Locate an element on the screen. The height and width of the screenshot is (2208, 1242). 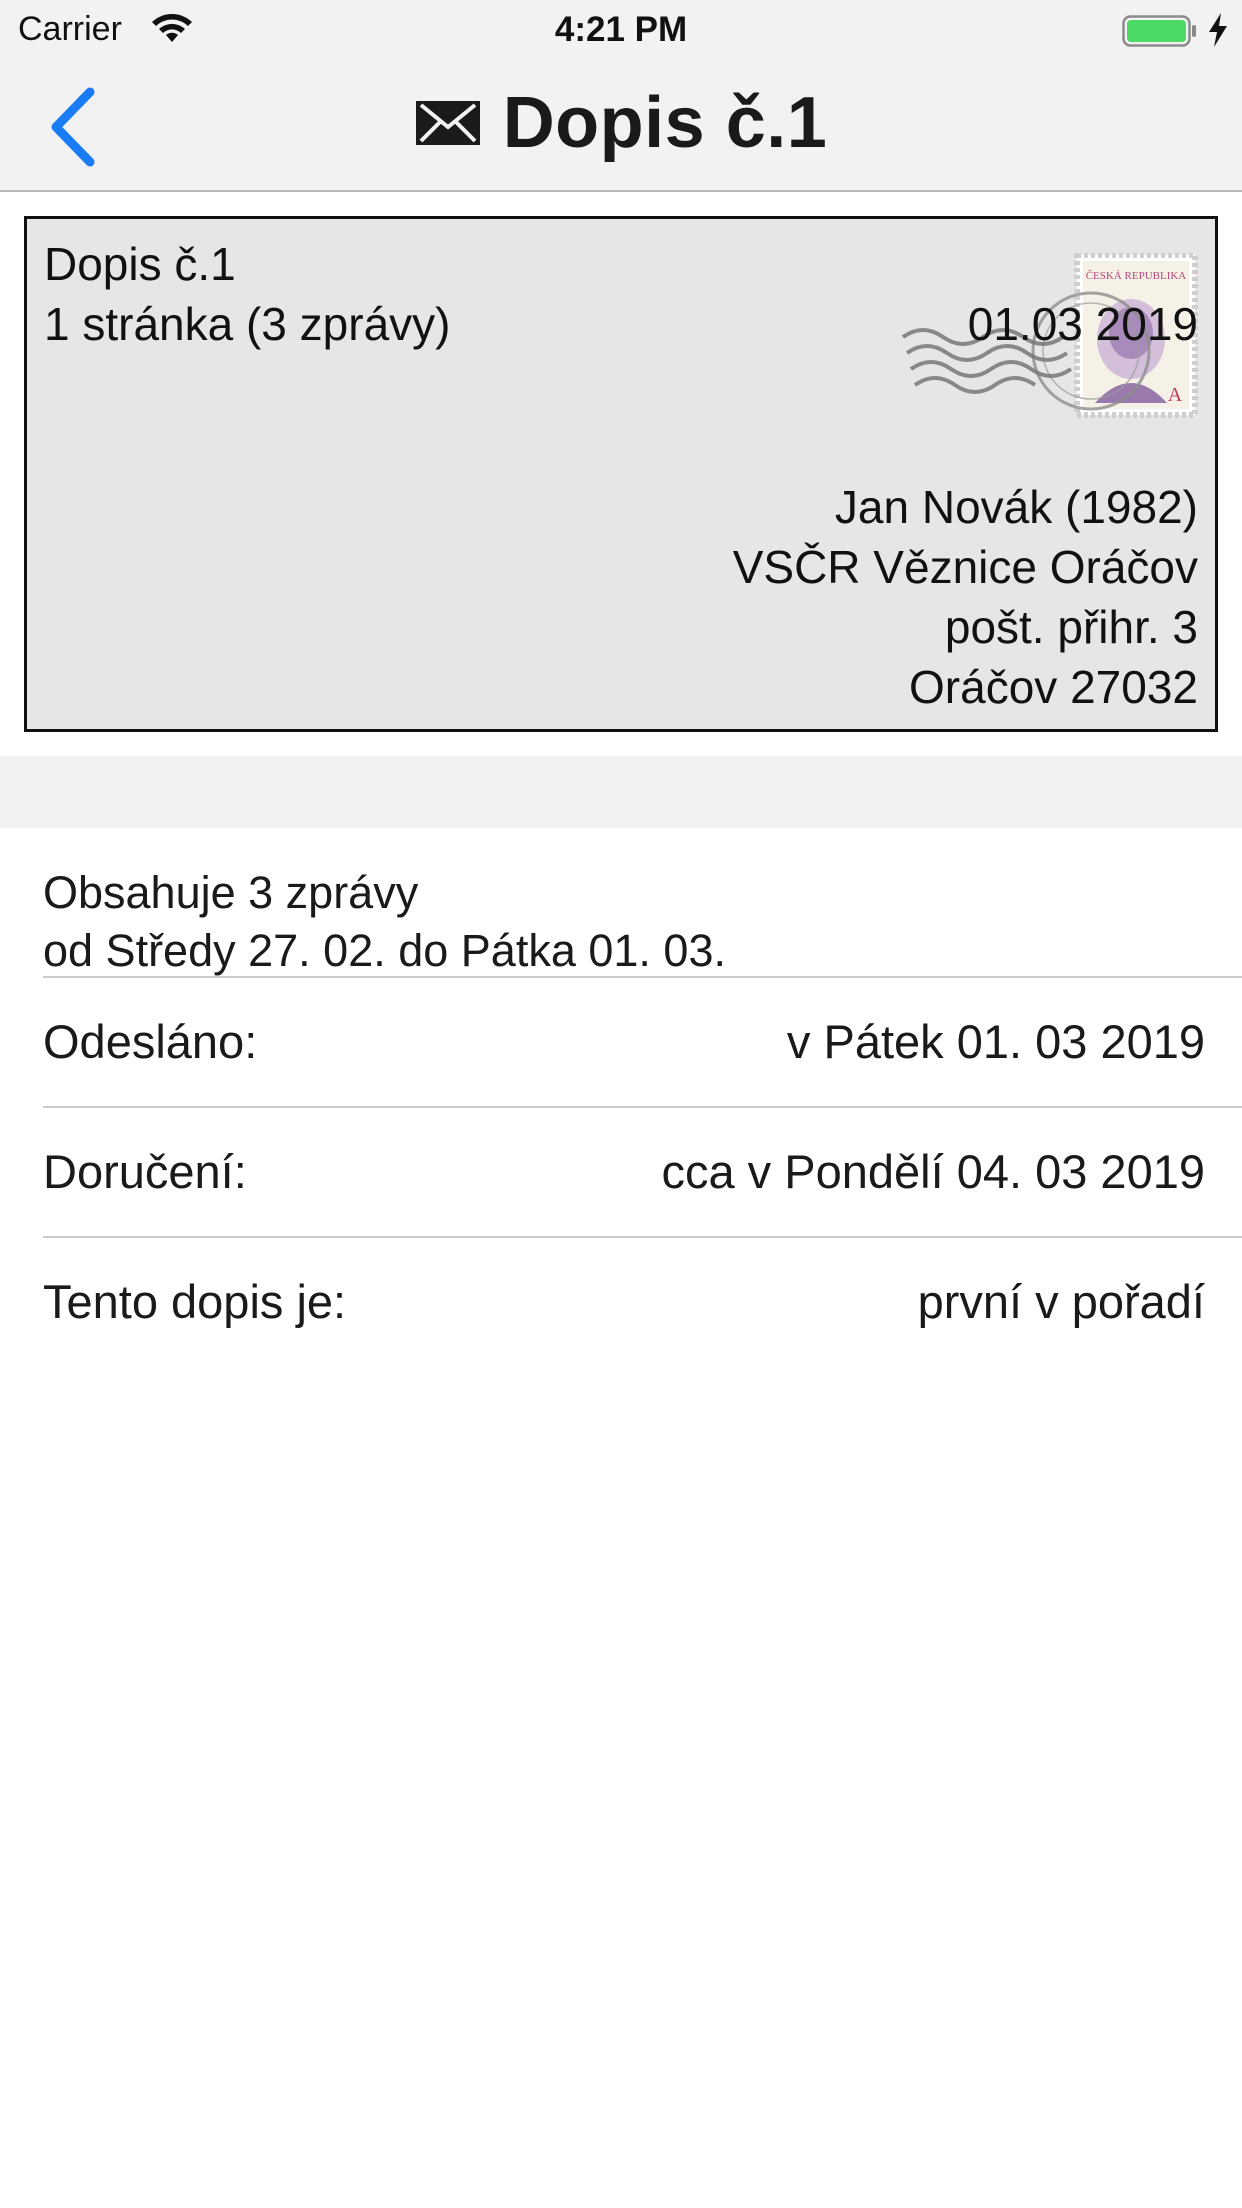
stamp-value: A is located at coordinates (1175, 395).